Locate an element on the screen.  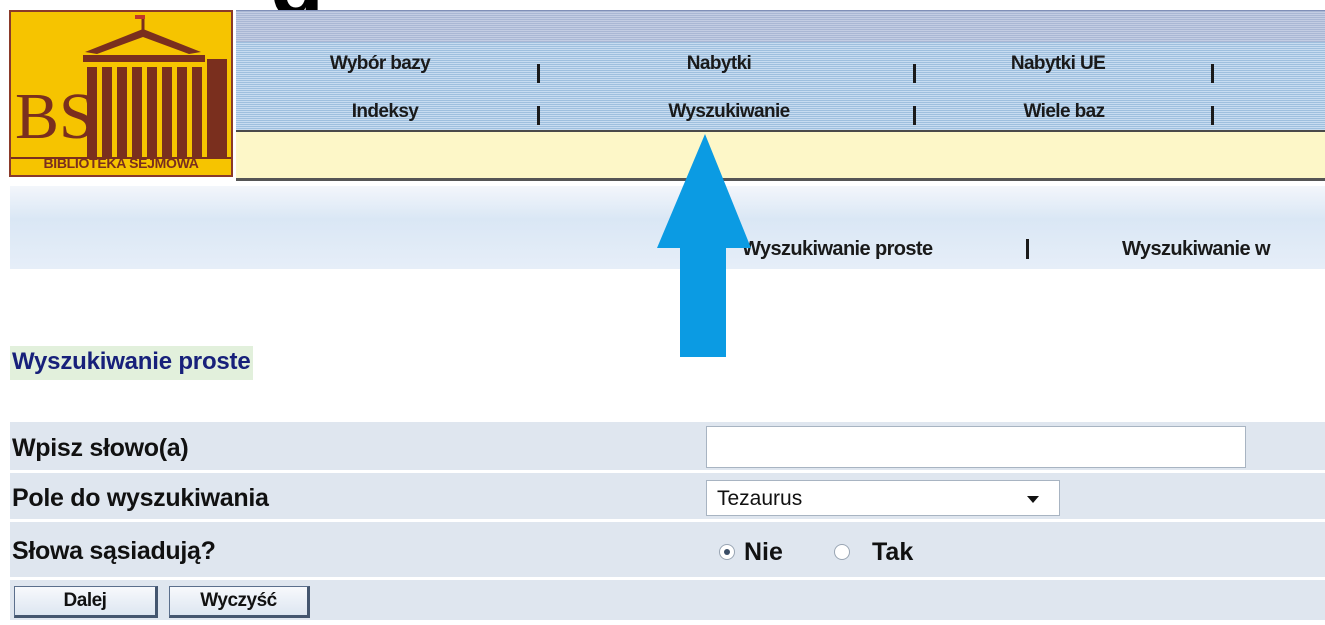
header-info-band is located at coordinates (780, 156).